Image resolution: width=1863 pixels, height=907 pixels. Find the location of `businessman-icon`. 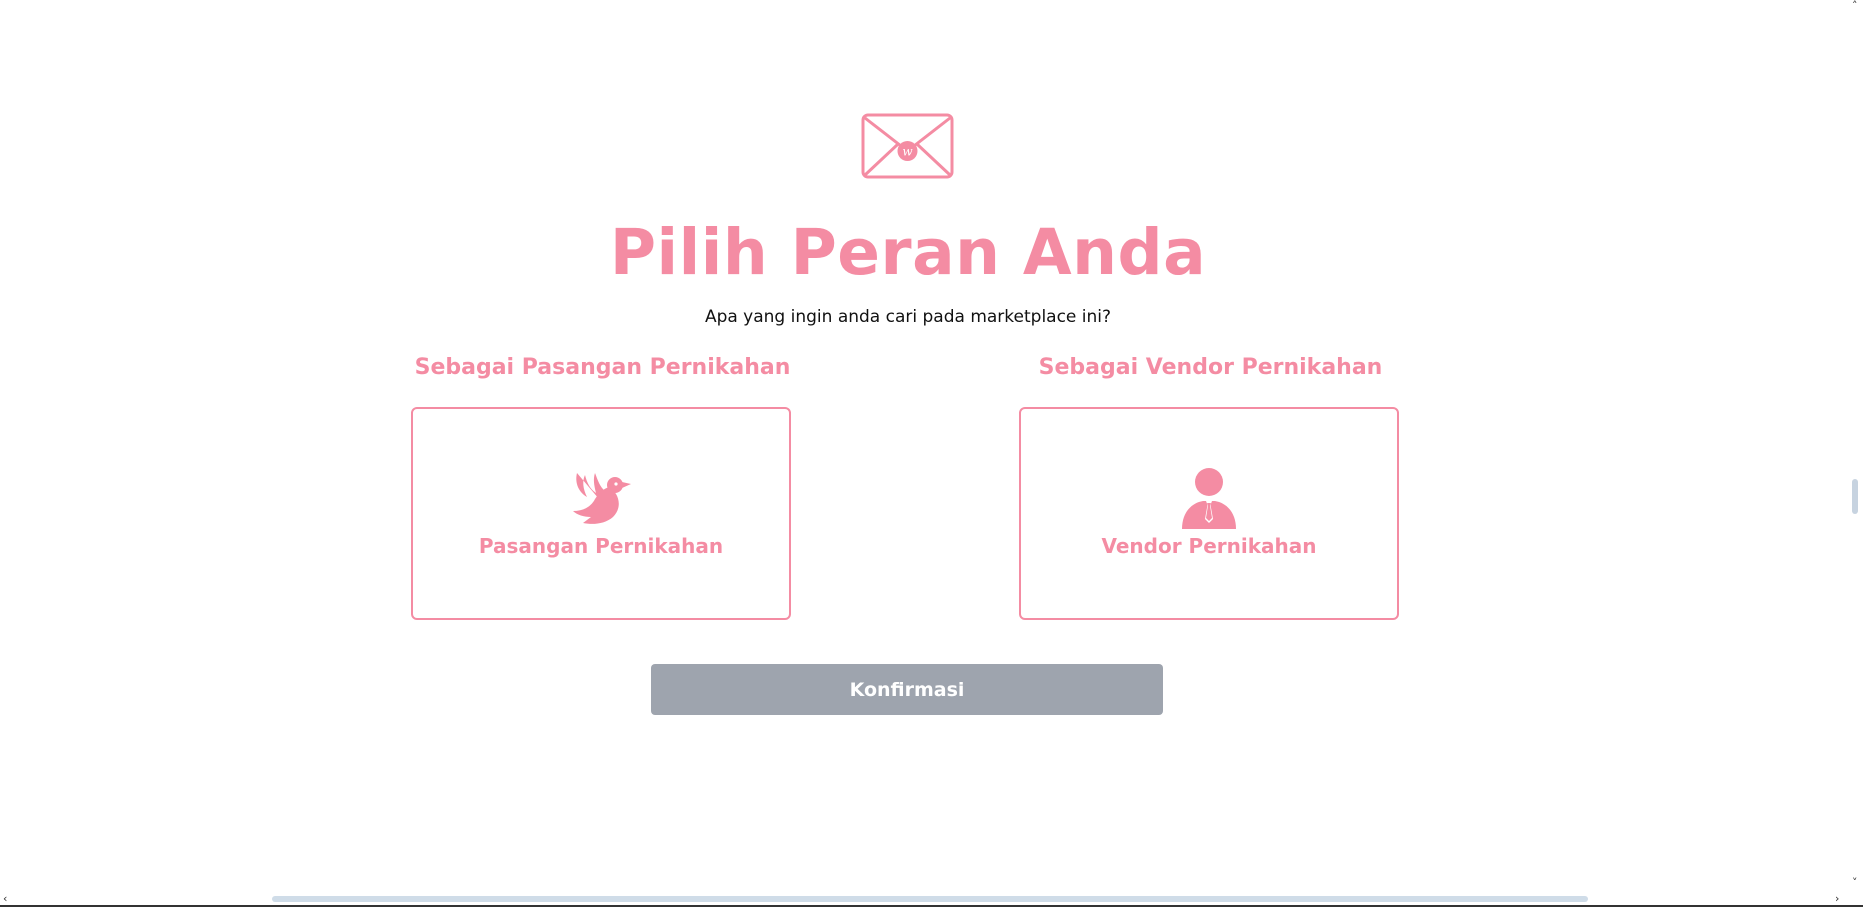

businessman-icon is located at coordinates (1209, 498).